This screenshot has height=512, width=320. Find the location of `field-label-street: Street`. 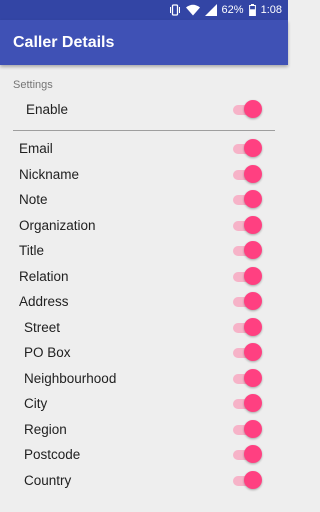

field-label-street: Street is located at coordinates (42, 327).